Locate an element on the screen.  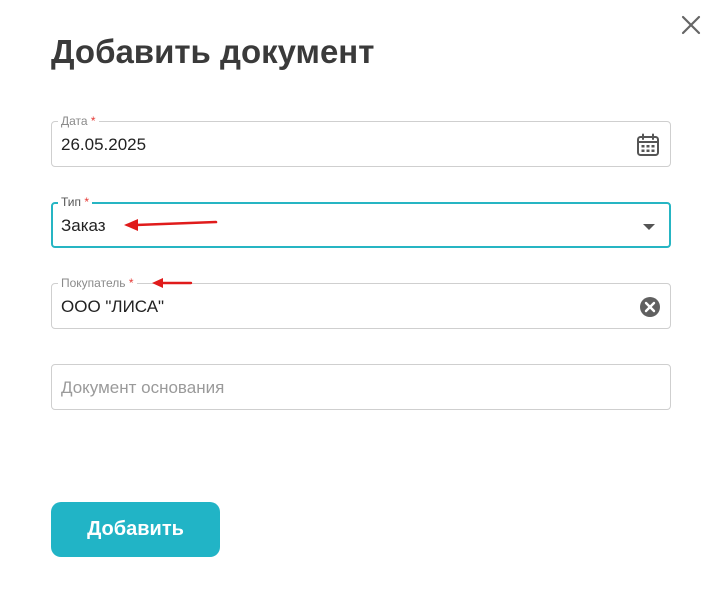
calendar-button is located at coordinates (648, 145).